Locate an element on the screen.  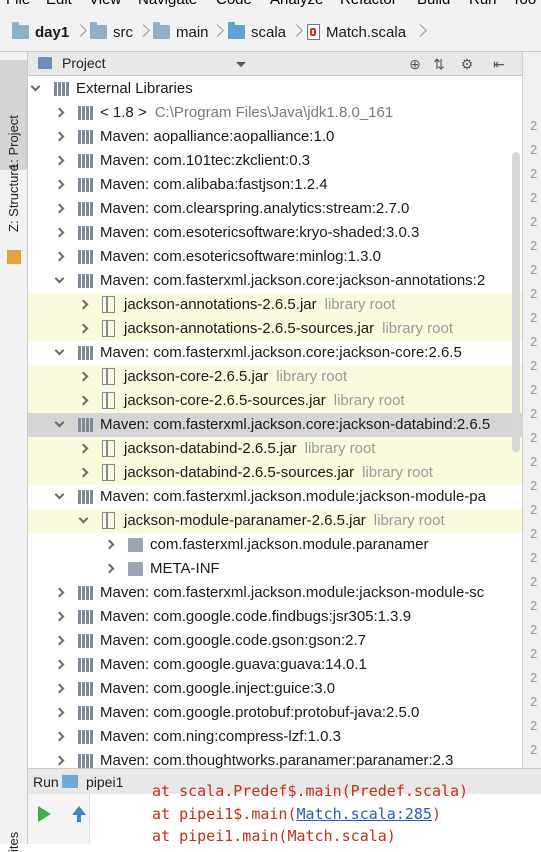
menu-item: File is located at coordinates (18, 4).